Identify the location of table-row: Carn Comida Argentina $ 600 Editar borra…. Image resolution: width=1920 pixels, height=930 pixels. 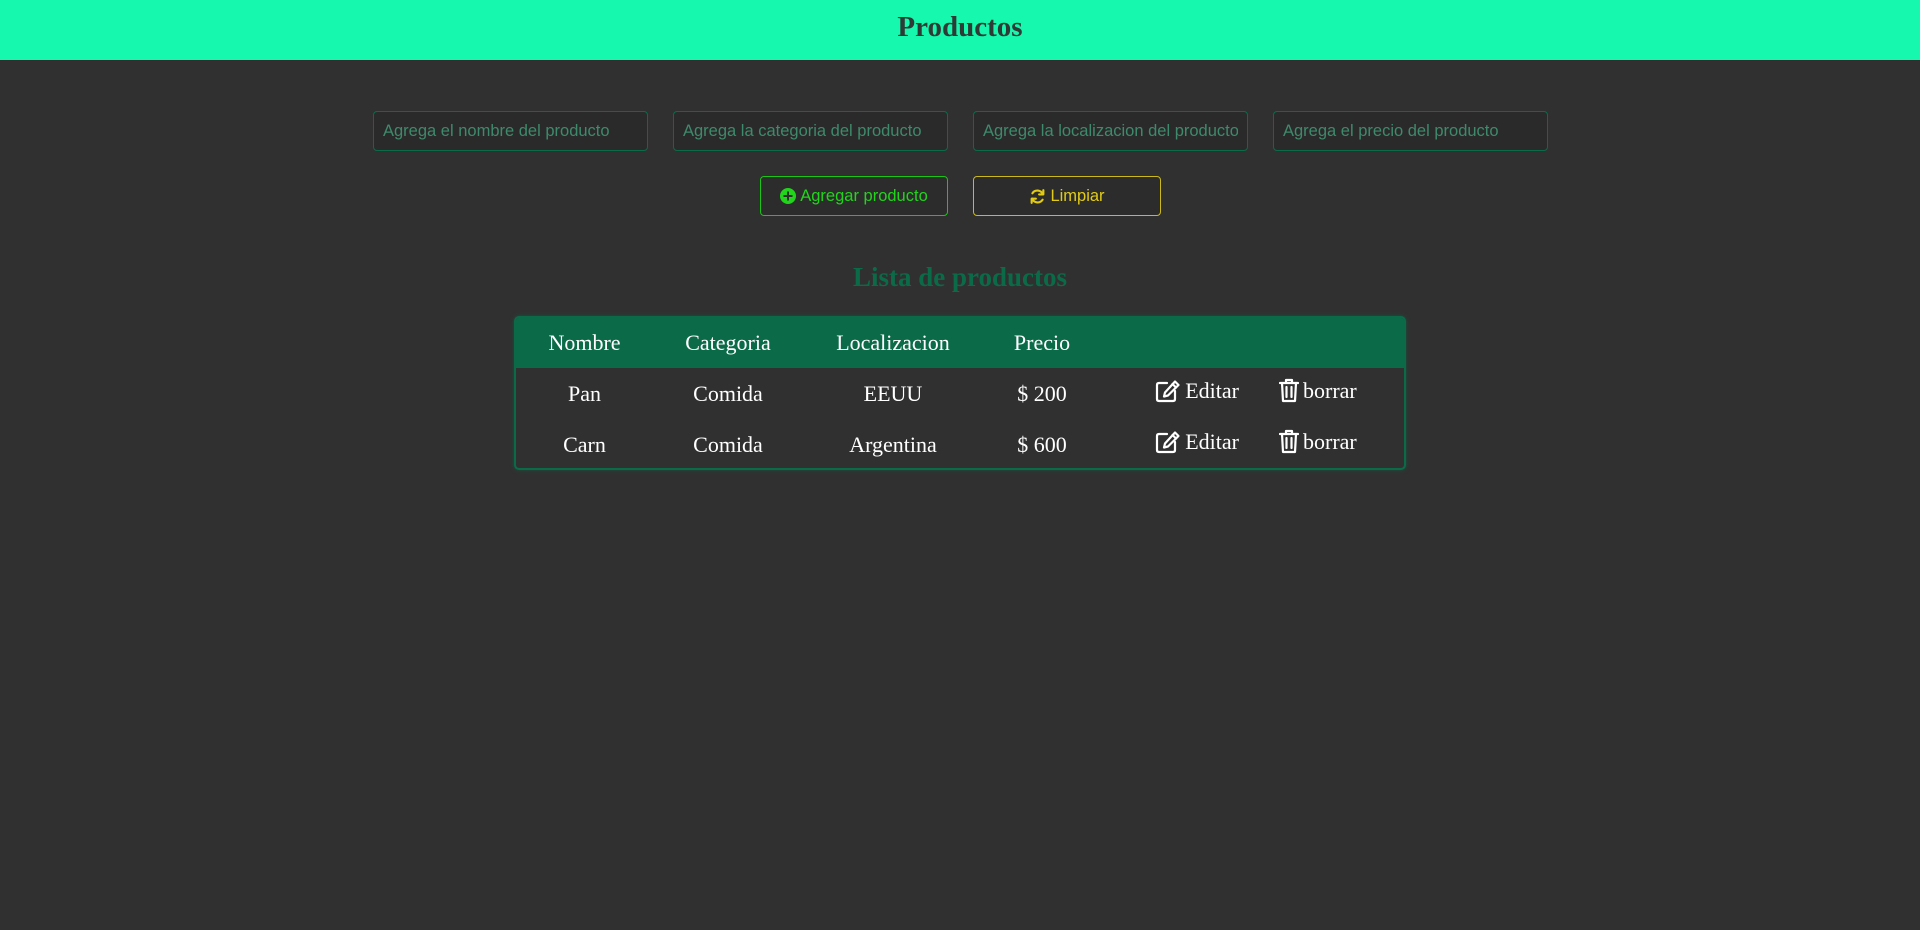
(960, 443).